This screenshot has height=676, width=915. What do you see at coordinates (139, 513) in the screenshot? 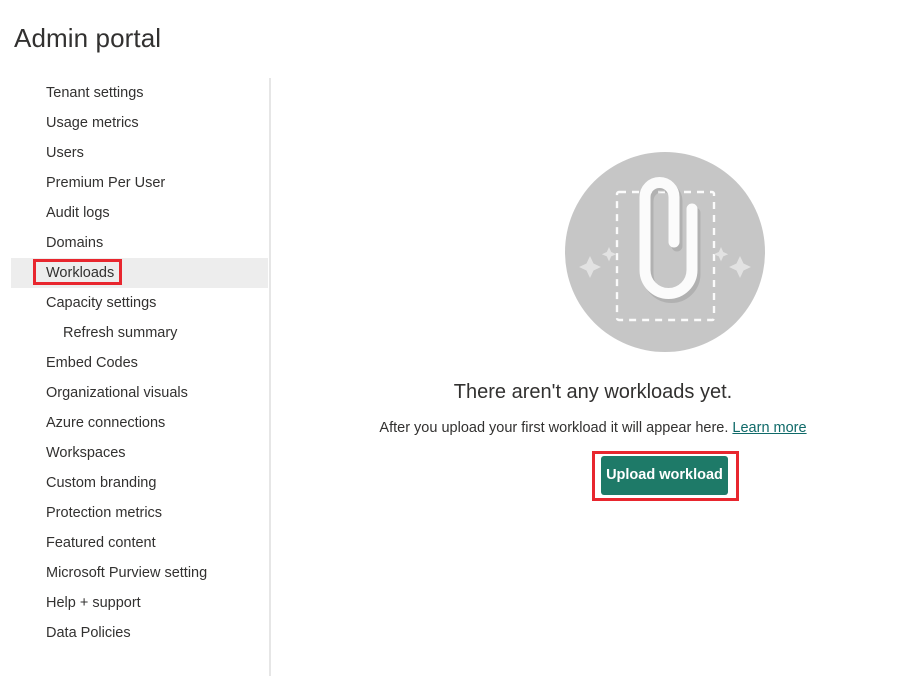
I see `sidebar-item-protection-metrics: Protection metrics` at bounding box center [139, 513].